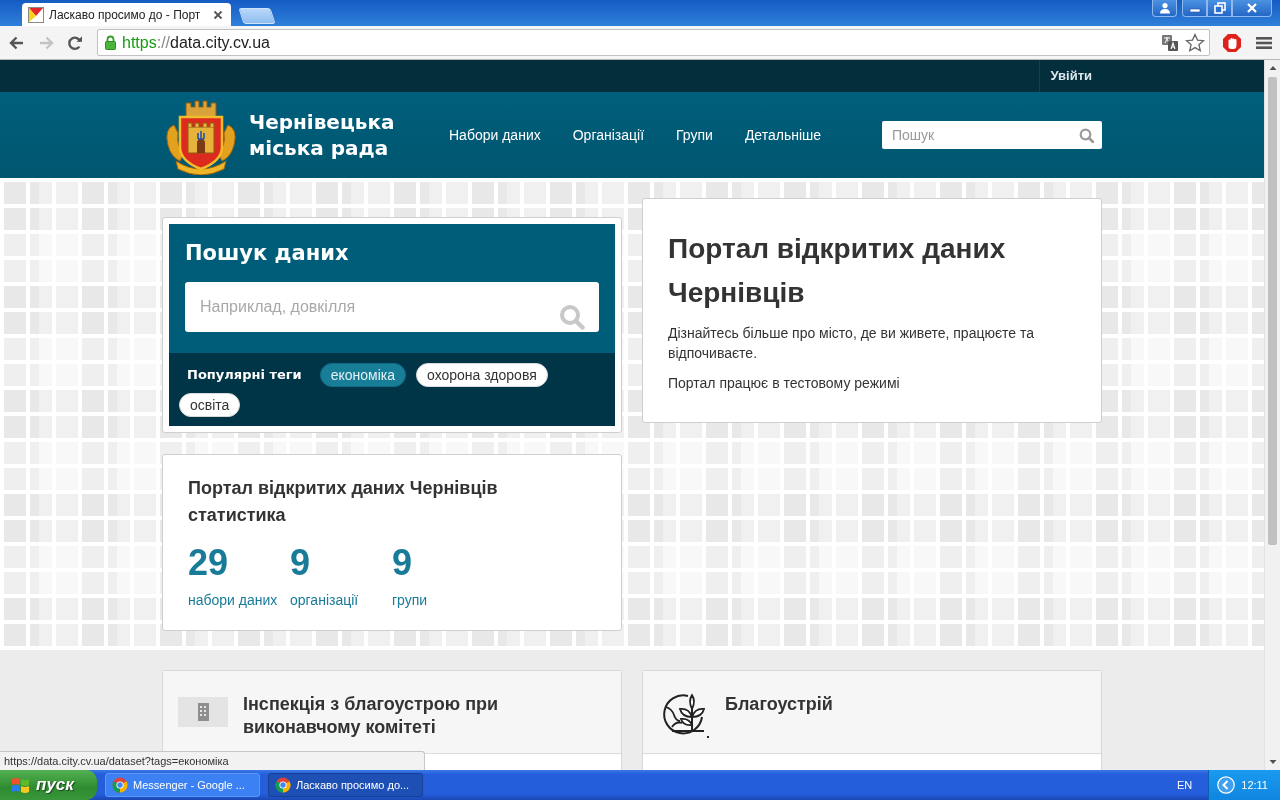  I want to click on link-status-bubble: https://data.city.cv.ua/dataset?tags=економіка, so click(212, 760).